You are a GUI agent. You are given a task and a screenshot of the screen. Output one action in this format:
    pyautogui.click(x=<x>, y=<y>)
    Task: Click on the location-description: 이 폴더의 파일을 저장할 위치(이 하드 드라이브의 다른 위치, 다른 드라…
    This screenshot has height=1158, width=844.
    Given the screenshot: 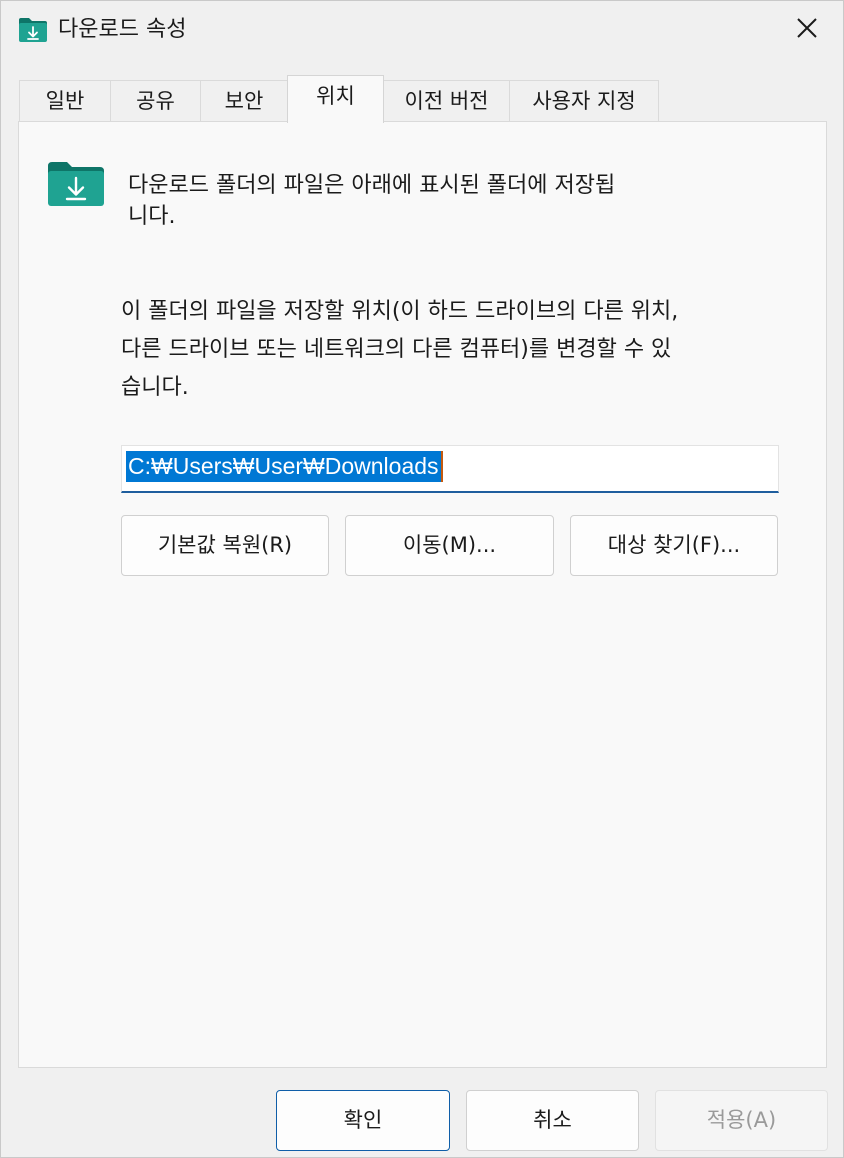 What is the action you would take?
    pyautogui.click(x=461, y=350)
    